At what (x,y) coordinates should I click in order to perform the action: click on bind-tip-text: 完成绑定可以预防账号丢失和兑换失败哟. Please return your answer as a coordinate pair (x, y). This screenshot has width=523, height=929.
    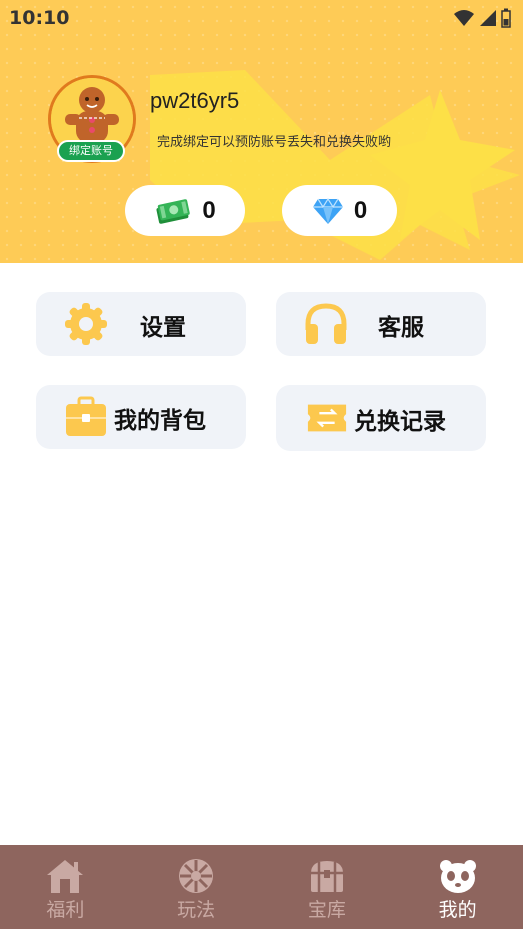
    Looking at the image, I should click on (274, 142).